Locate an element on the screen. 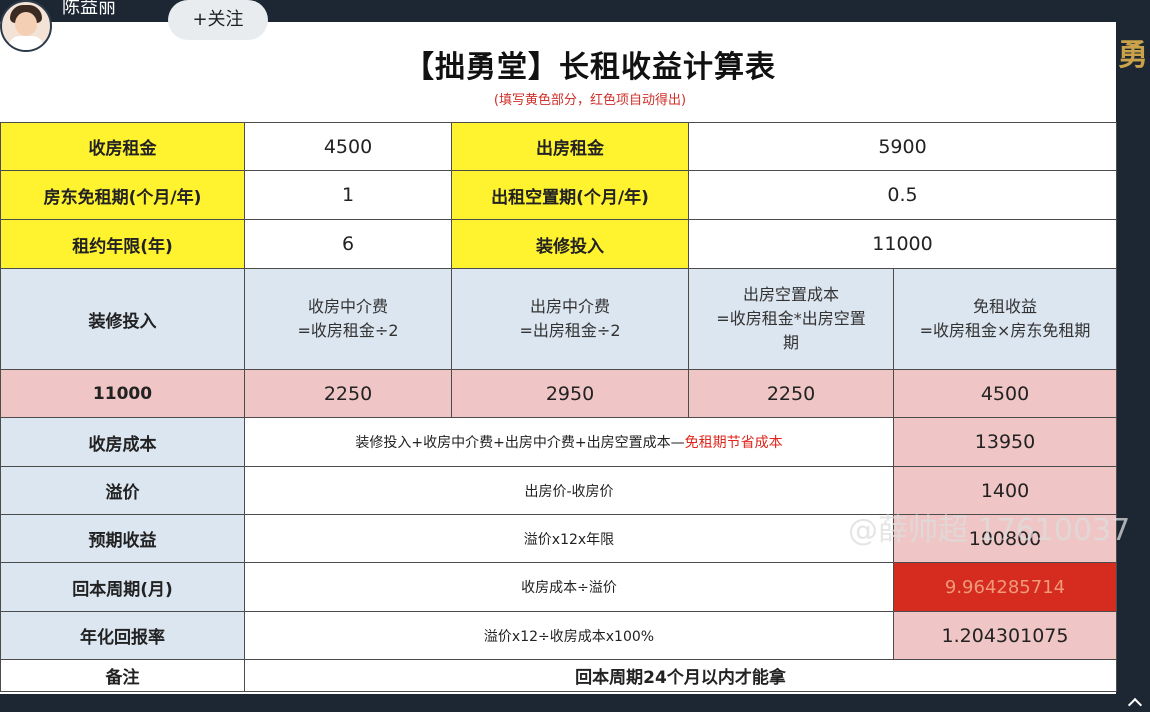  sheet-subtitle: (填写黄色部分，红色项自动得出) is located at coordinates (590, 100).